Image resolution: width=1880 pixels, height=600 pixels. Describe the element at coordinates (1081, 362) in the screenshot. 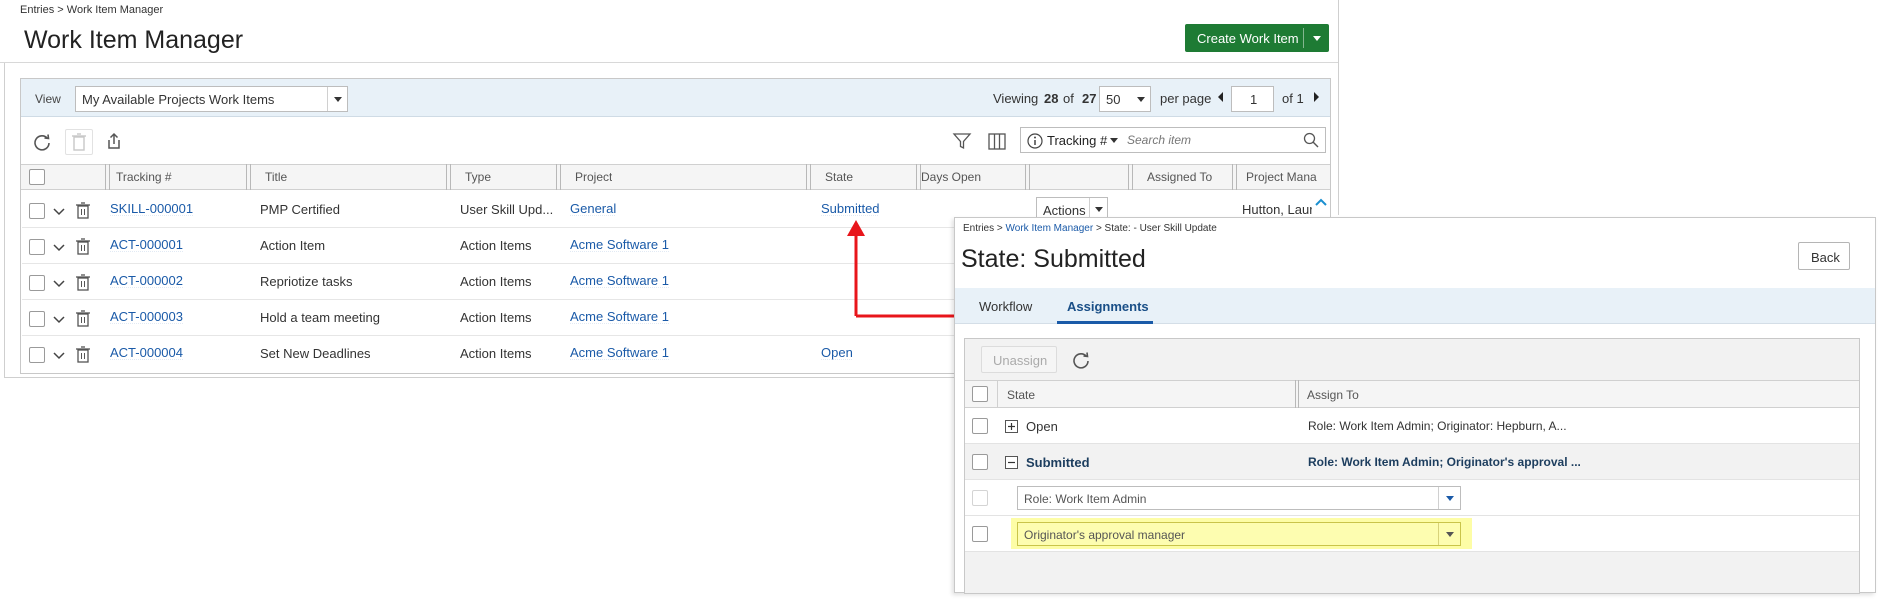

I see `refresh-icon` at that location.